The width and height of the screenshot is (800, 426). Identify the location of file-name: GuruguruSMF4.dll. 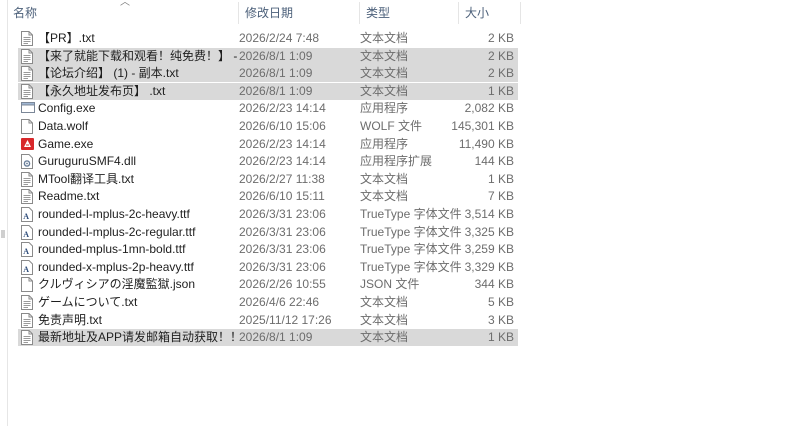
(87, 161).